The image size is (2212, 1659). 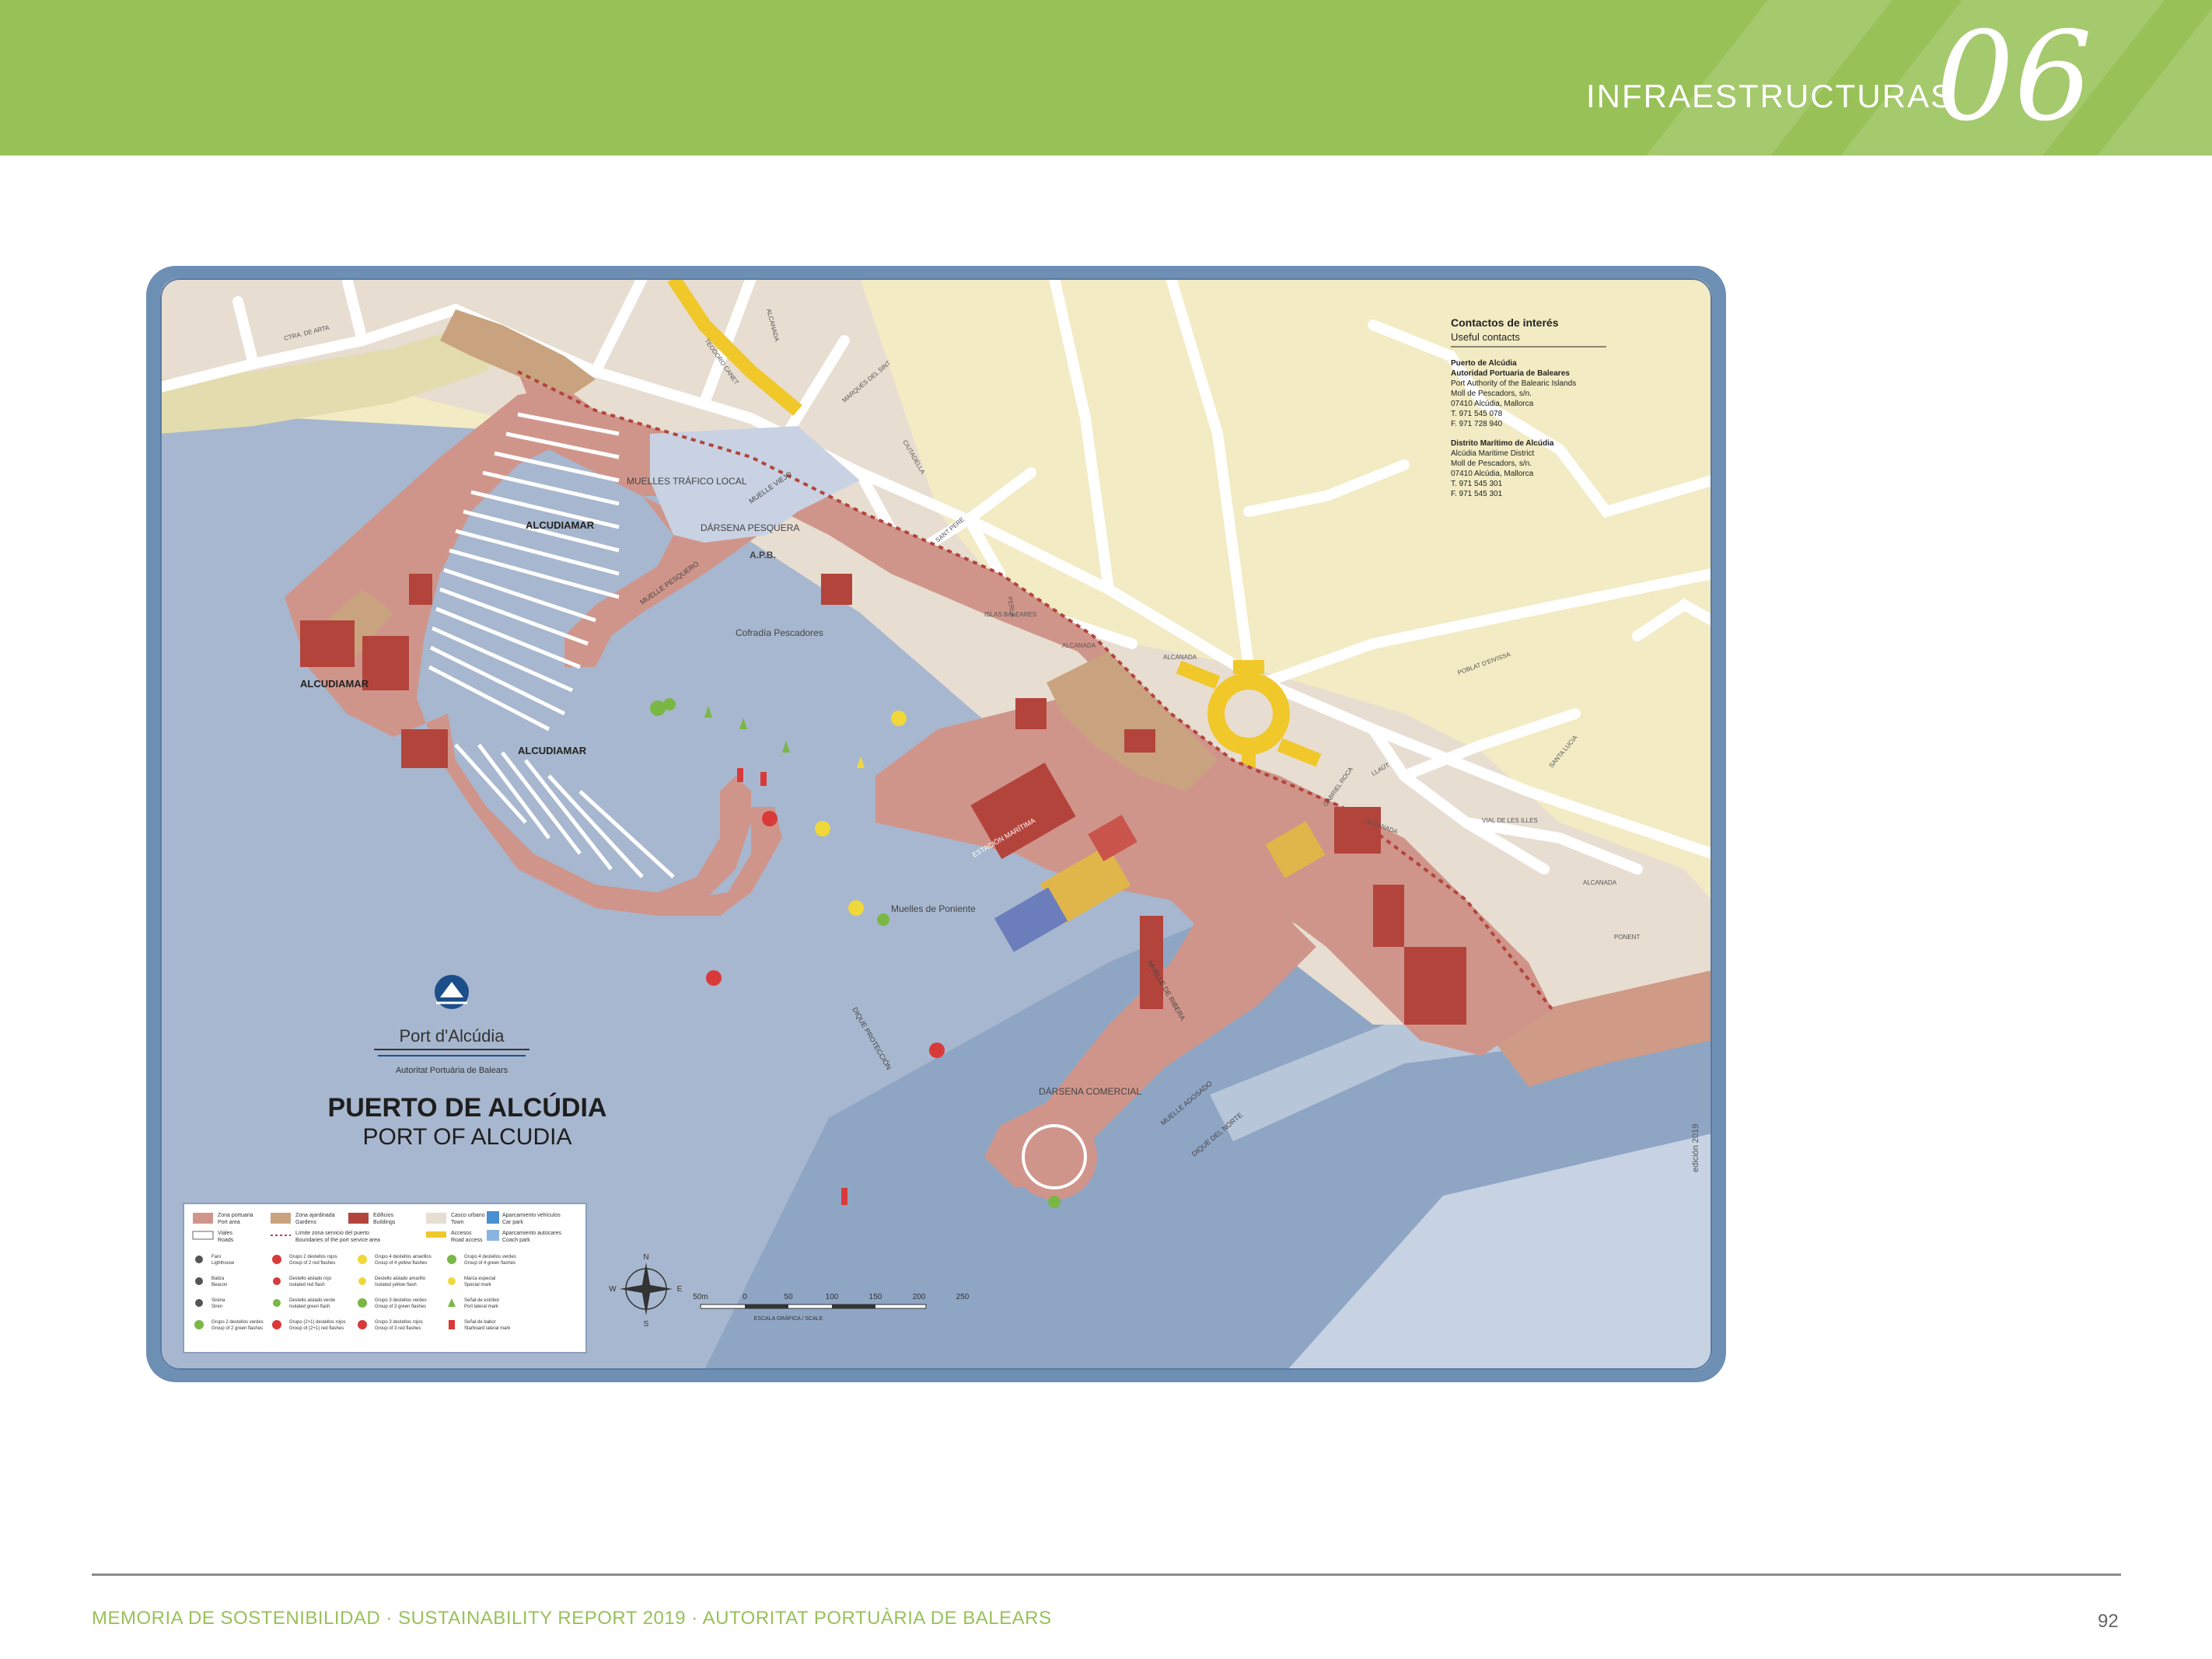 I want to click on svg-text:Port Authority of the Balearic: Port Authority of the Balearic Islands, so click(x=1513, y=383).